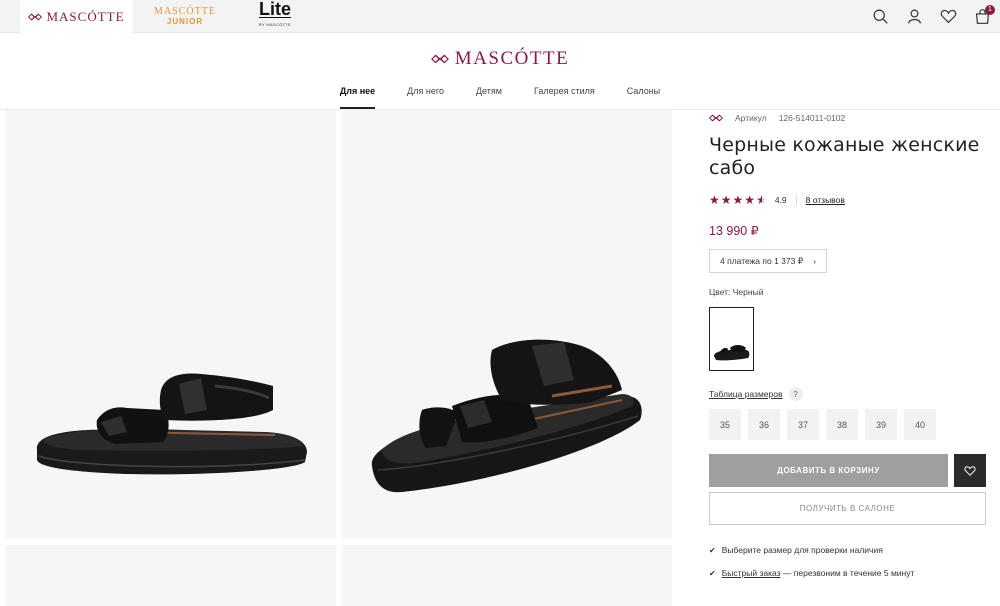  I want to click on product-price: 13 990 ₽, so click(734, 231).